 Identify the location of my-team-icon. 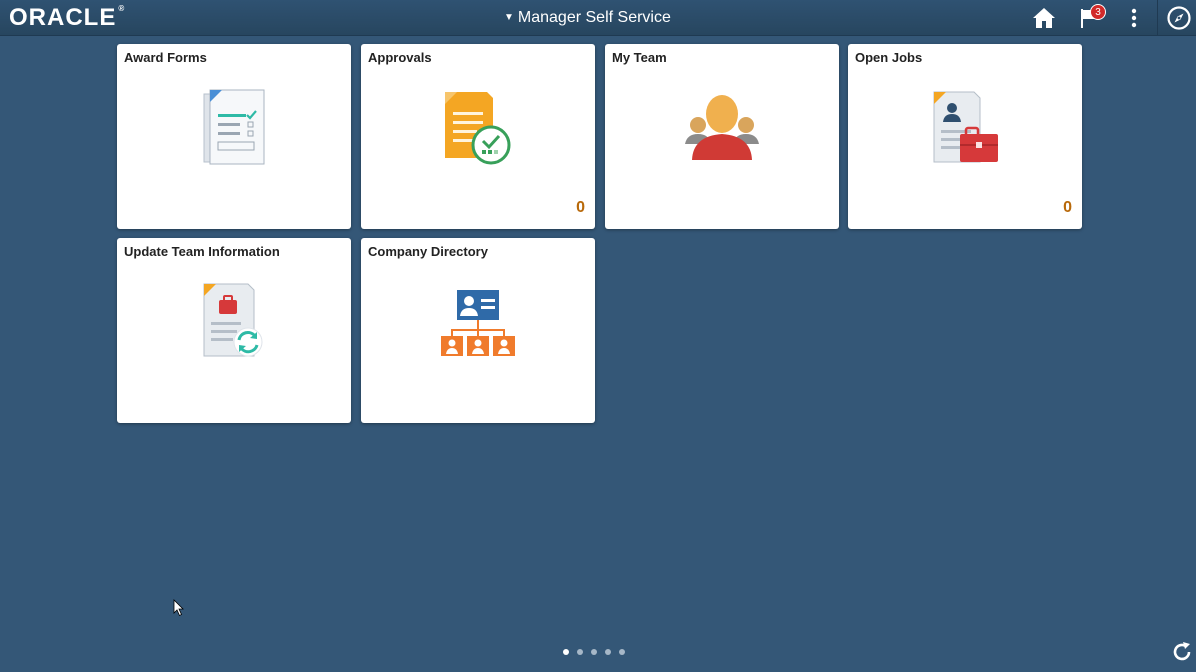
(722, 130).